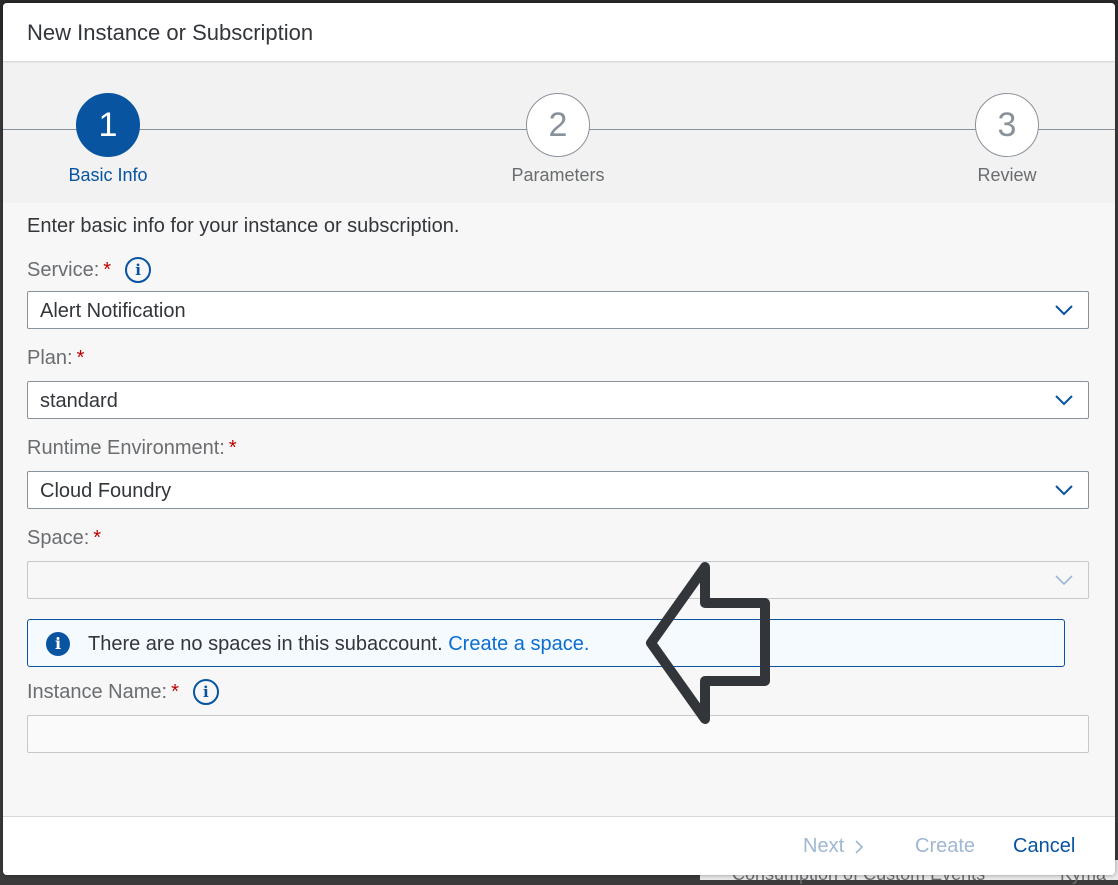 The image size is (1118, 885). I want to click on runtime-label-text: Runtime Environment:, so click(126, 448).